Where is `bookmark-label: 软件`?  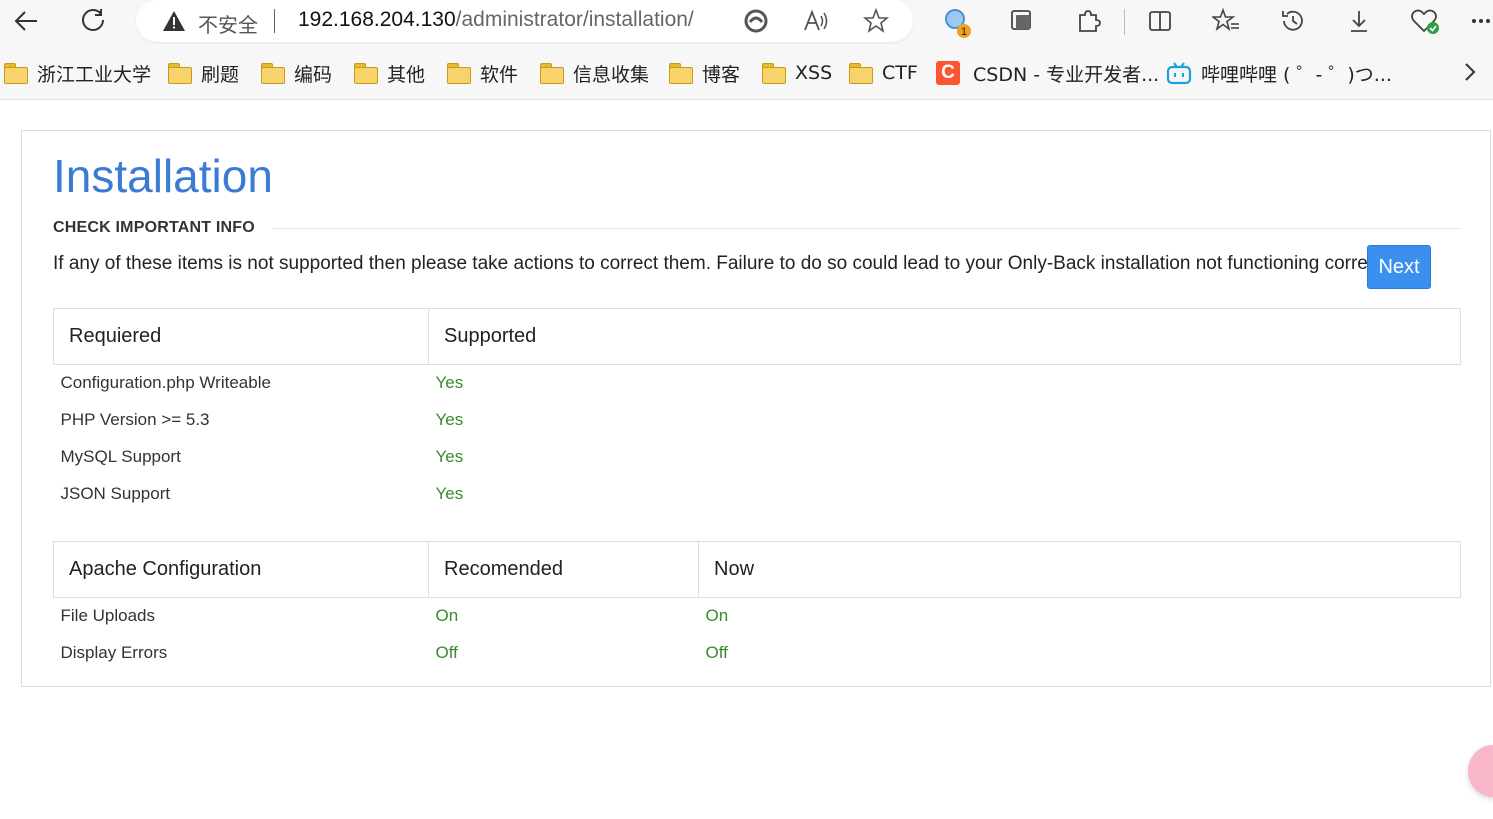 bookmark-label: 软件 is located at coordinates (499, 74).